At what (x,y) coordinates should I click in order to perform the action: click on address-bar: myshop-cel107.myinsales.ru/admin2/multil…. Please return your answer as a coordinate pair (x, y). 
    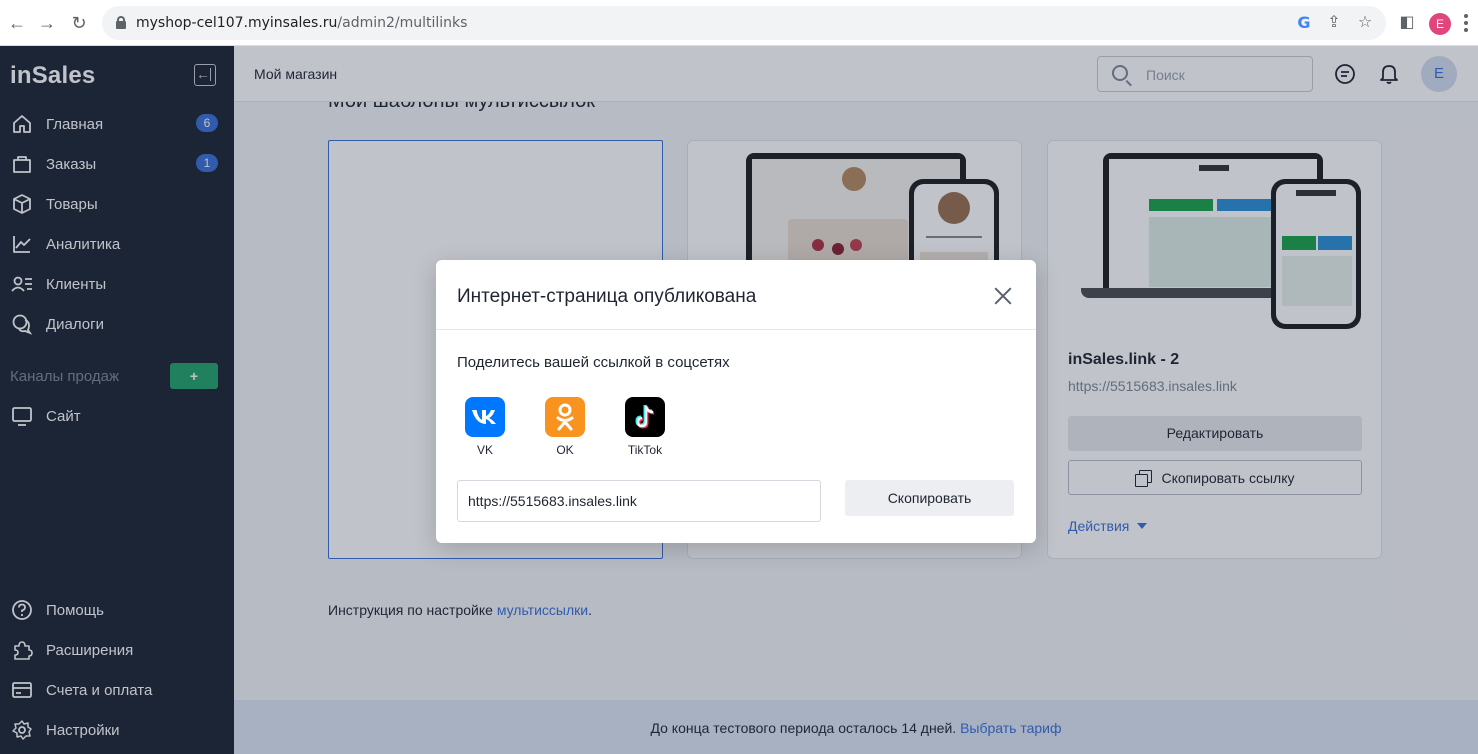
    Looking at the image, I should click on (744, 23).